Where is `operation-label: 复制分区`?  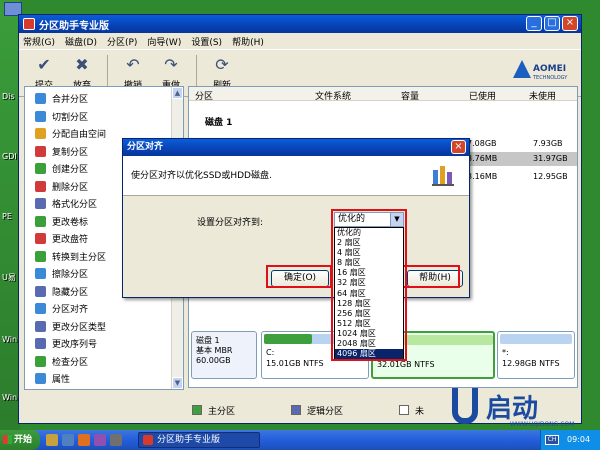
operation-label: 复制分区 is located at coordinates (70, 152).